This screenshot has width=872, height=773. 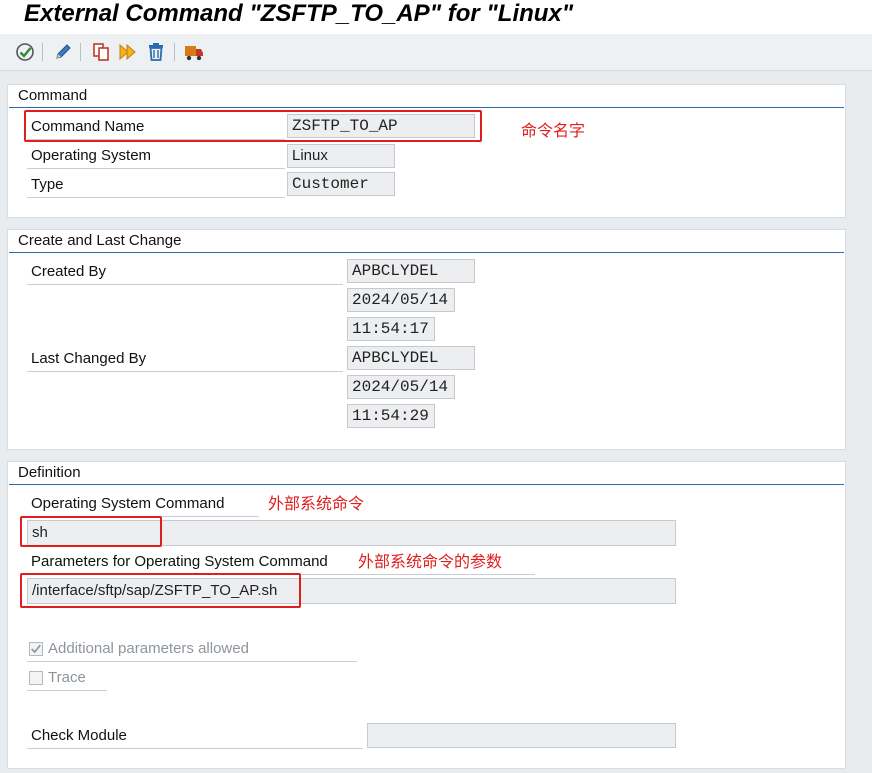 What do you see at coordinates (47, 184) in the screenshot?
I see `type-label: Type` at bounding box center [47, 184].